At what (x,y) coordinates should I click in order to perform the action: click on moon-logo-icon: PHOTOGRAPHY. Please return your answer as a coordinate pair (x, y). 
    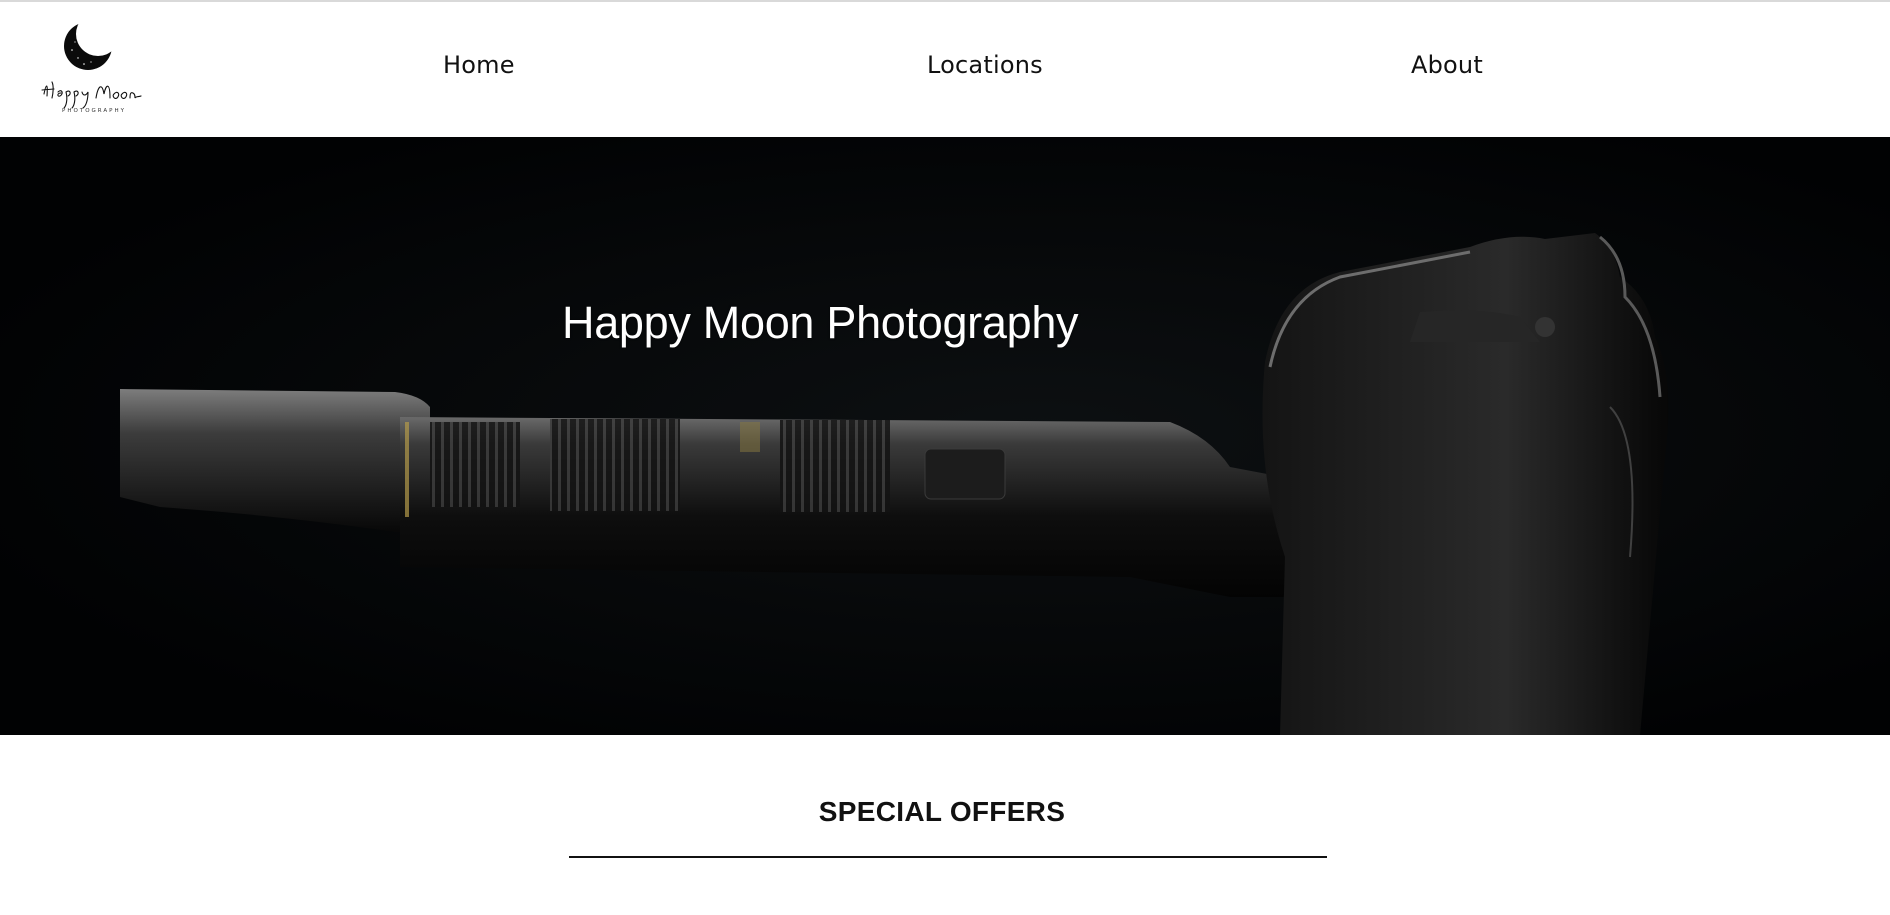
    Looking at the image, I should click on (91, 68).